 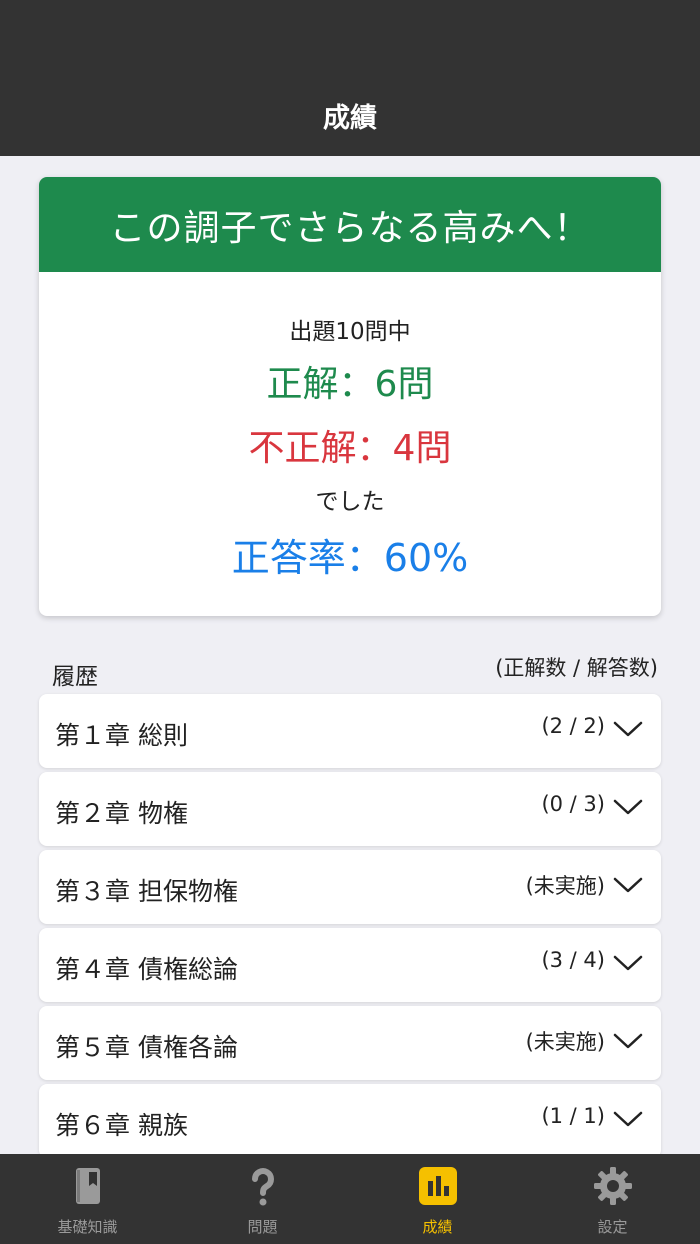 What do you see at coordinates (75, 677) in the screenshot?
I see `history-heading: 履歴` at bounding box center [75, 677].